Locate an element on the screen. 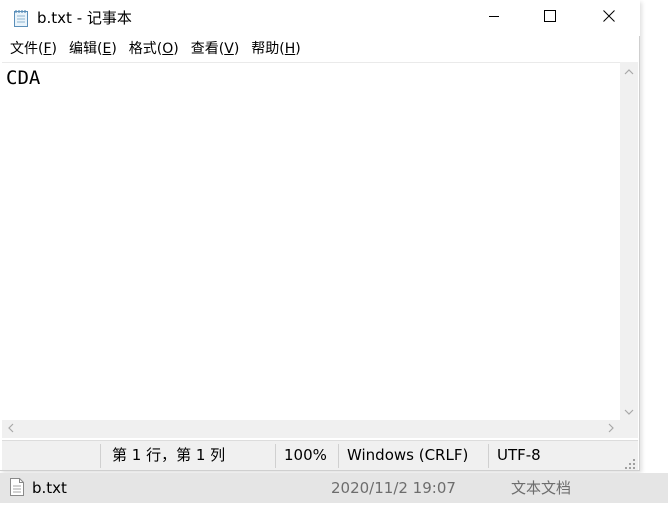  close-icon is located at coordinates (609, 18).